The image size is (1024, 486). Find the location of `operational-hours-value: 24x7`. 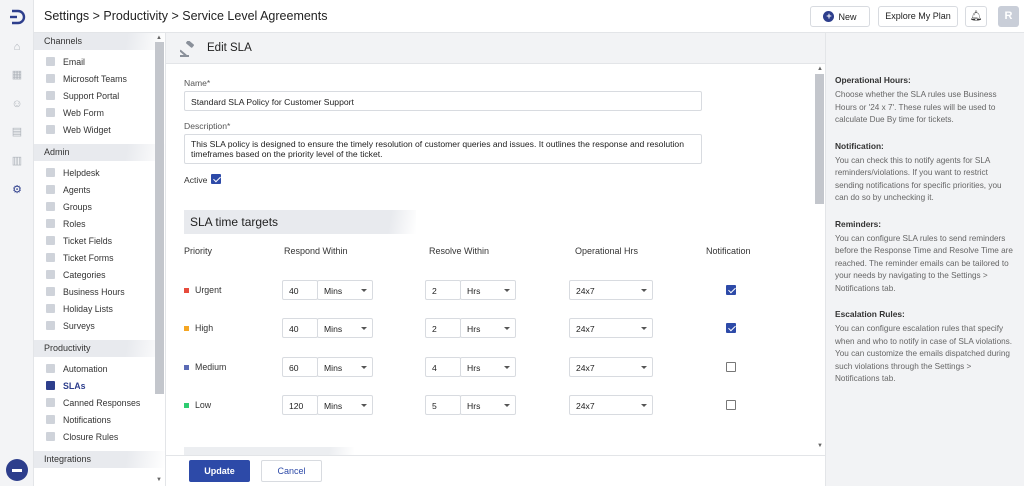

operational-hours-value: 24x7 is located at coordinates (585, 329).